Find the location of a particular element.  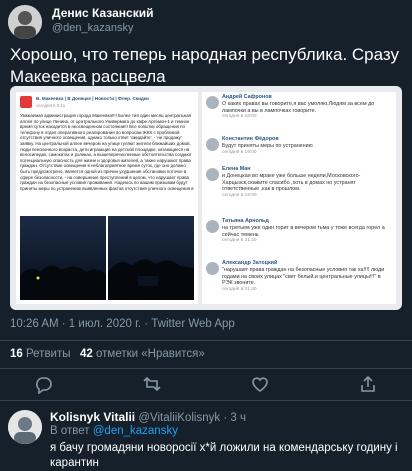

commenter-name: Константин Фёдоров is located at coordinates (250, 139).